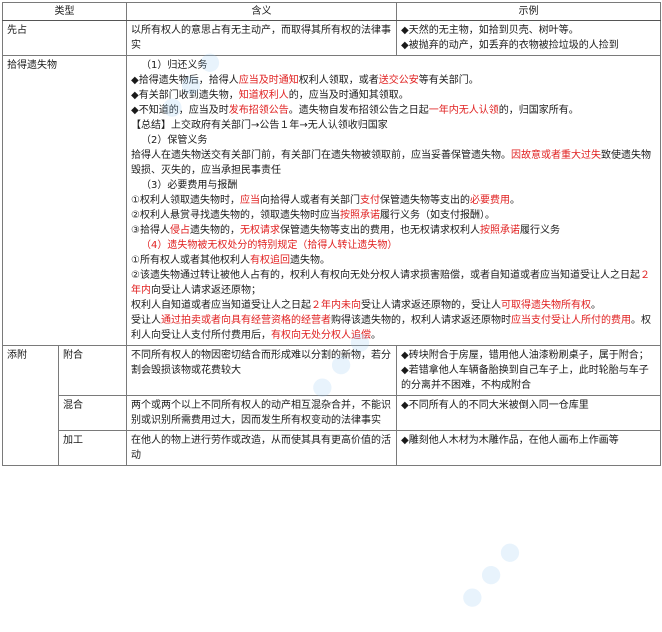 This screenshot has height=632, width=662. I want to click on header-type: 类型, so click(64, 11).